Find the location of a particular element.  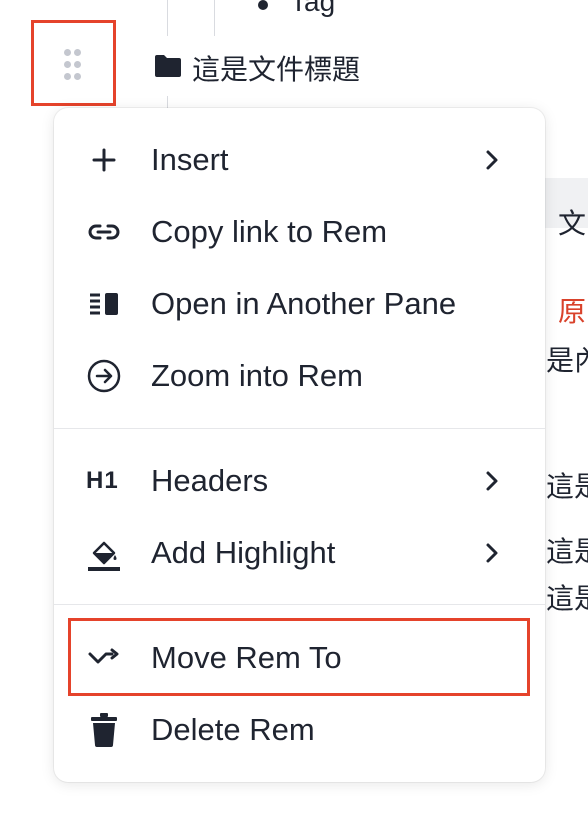

menu-item-add-highlight: Add Highlight is located at coordinates (299, 553).